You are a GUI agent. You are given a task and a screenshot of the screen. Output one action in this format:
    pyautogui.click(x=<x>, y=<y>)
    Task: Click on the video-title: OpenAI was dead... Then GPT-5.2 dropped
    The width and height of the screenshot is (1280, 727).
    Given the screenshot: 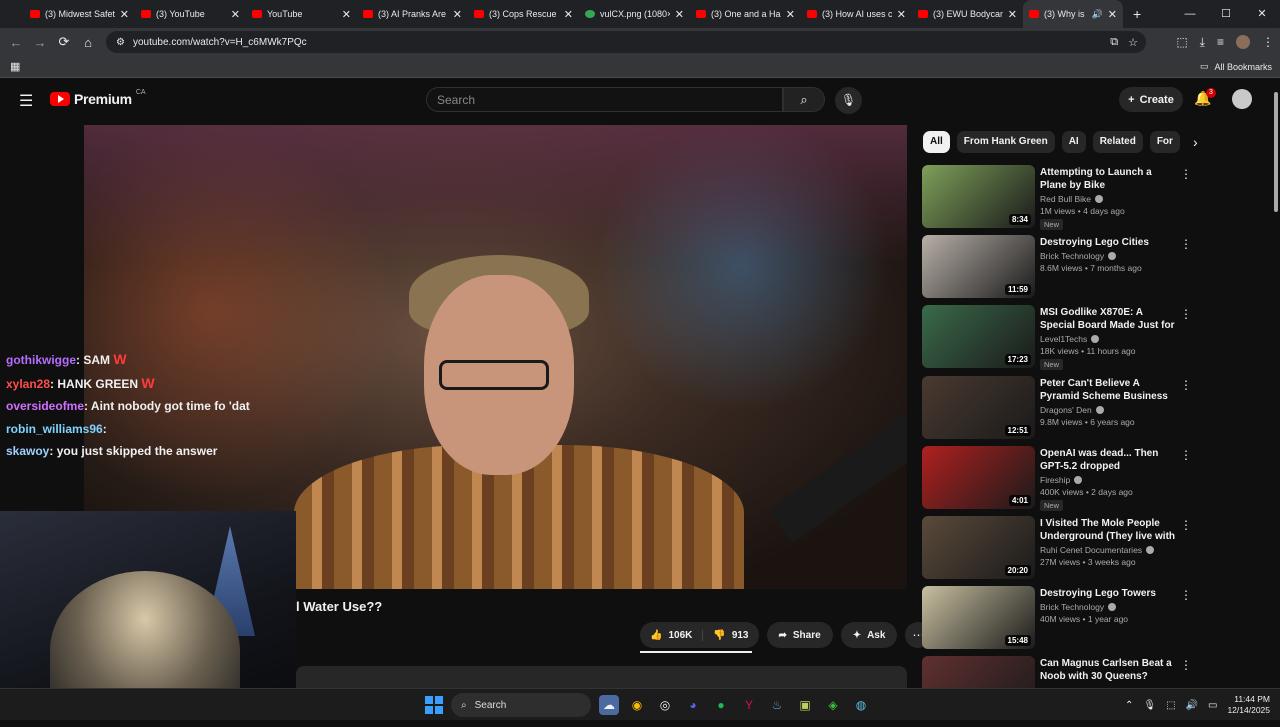 What is the action you would take?
    pyautogui.click(x=1109, y=460)
    